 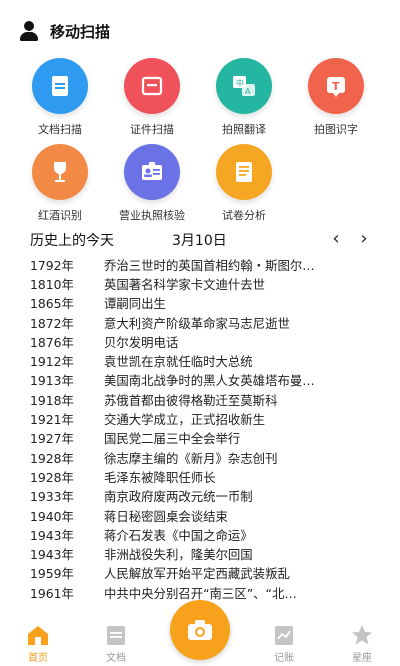 What do you see at coordinates (191, 458) in the screenshot?
I see `event-text: 徐志摩主编的《新月》杂志创刊` at bounding box center [191, 458].